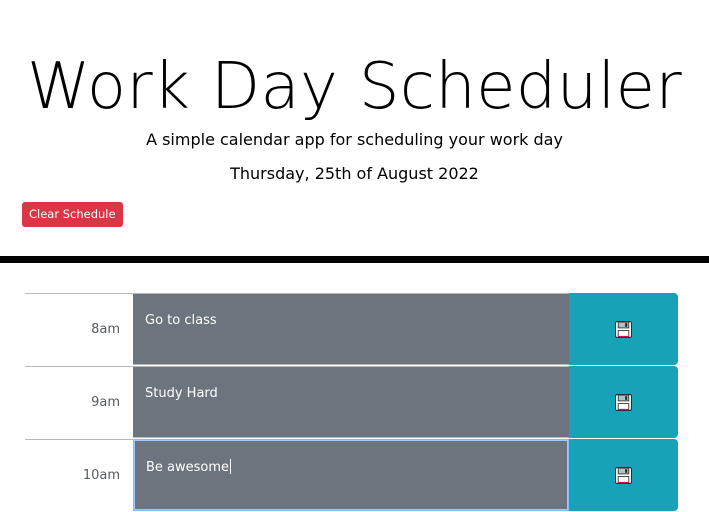 This screenshot has width=709, height=512. I want to click on hour-label: 8am, so click(79, 329).